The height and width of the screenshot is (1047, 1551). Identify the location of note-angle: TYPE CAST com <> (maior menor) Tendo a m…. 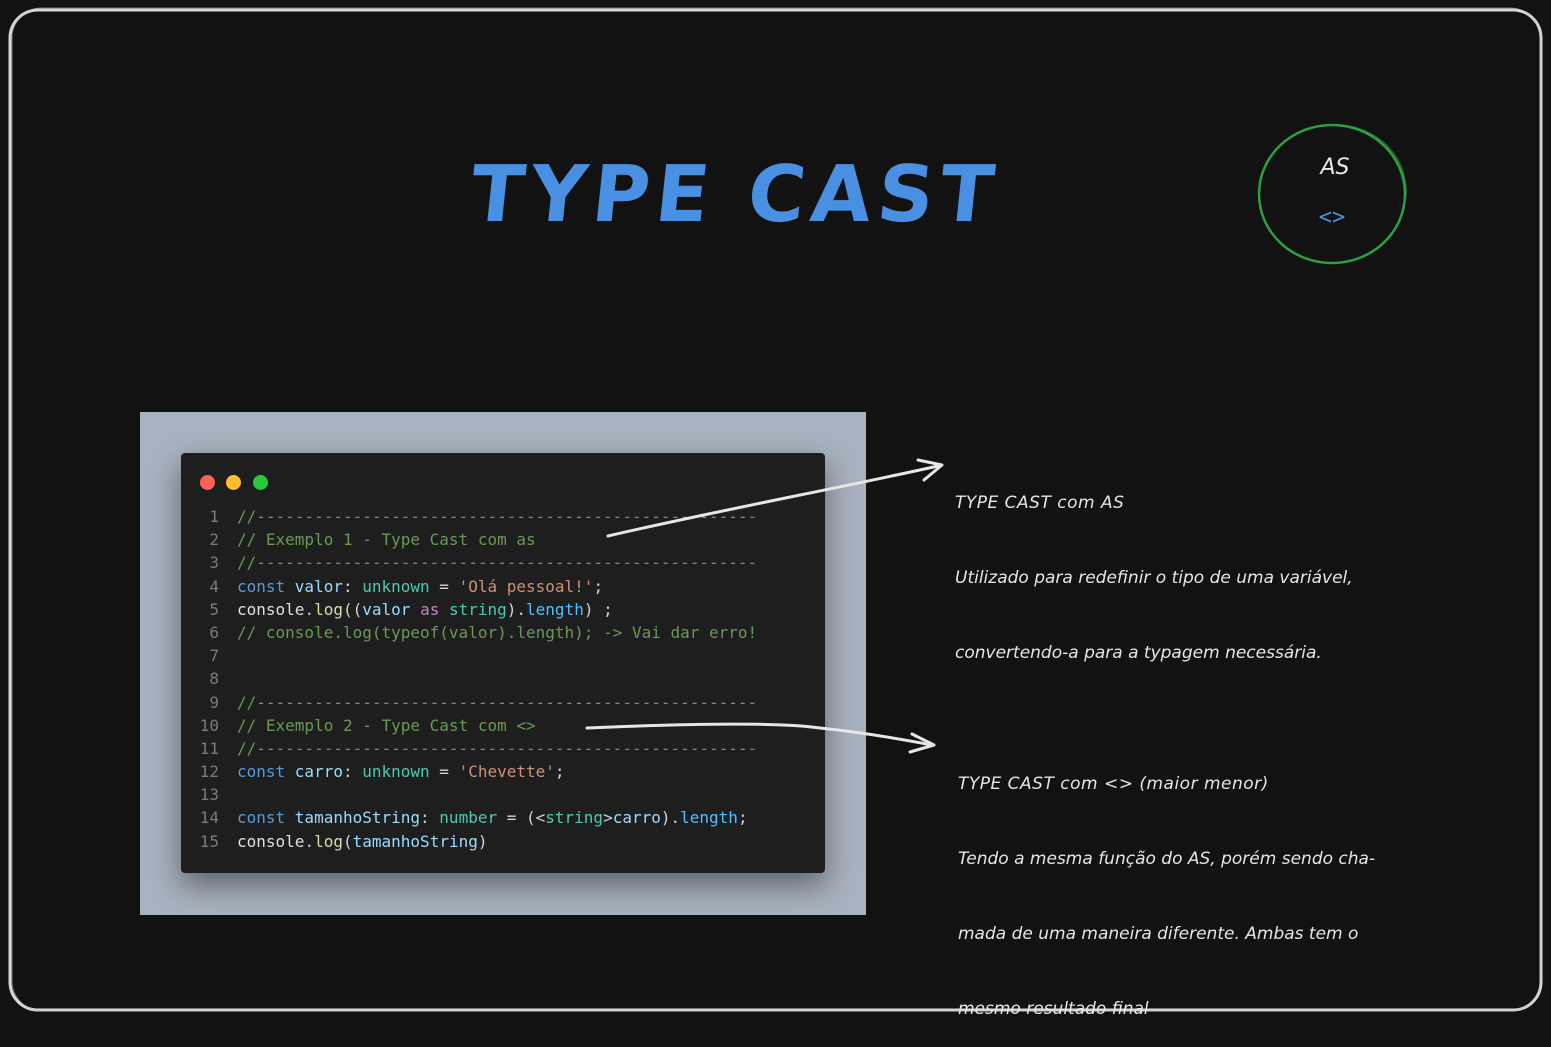
(1166, 884).